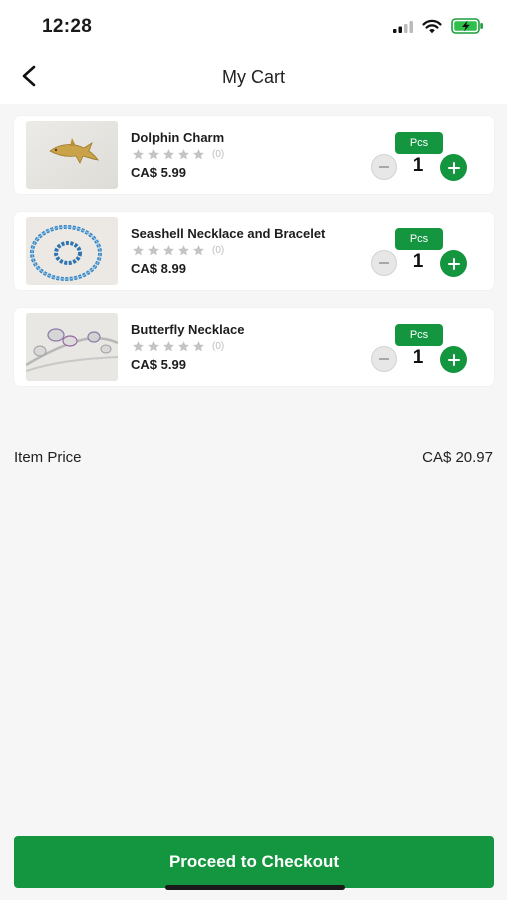 The width and height of the screenshot is (507, 900). I want to click on product-name: Butterfly Necklace, so click(187, 329).